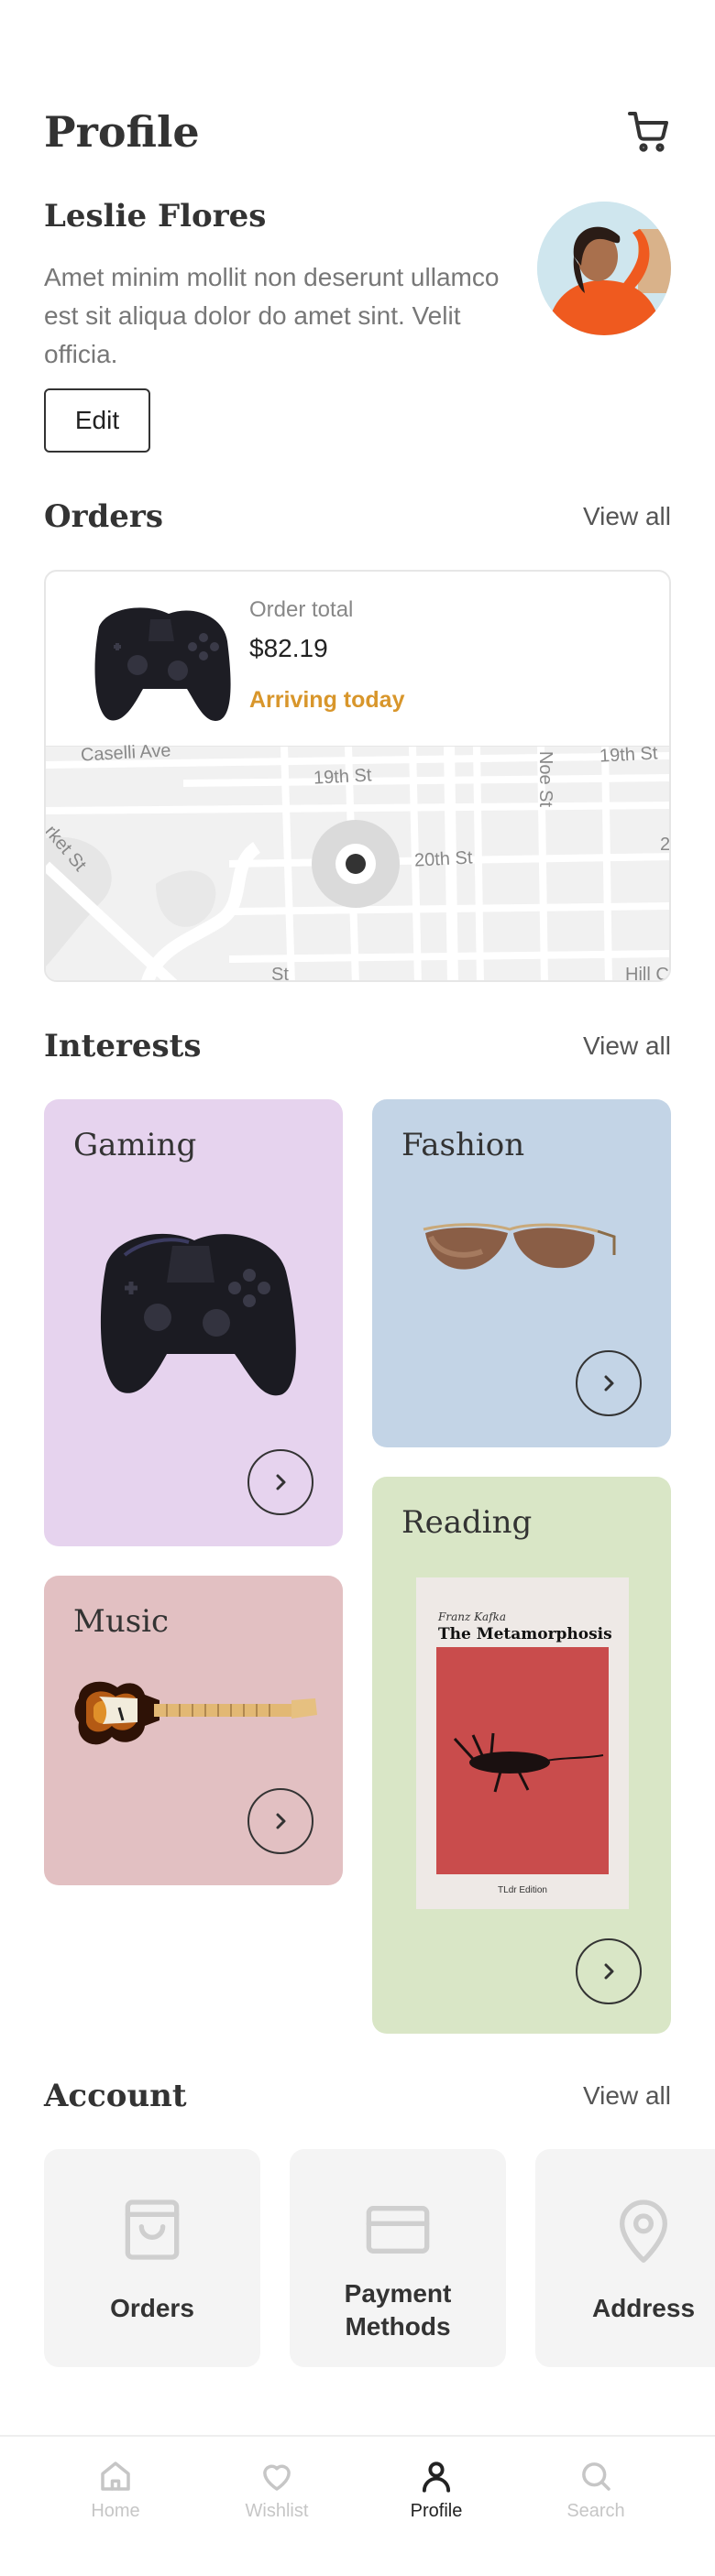 Image resolution: width=715 pixels, height=2576 pixels. What do you see at coordinates (301, 610) in the screenshot?
I see `order-total-label: Order total` at bounding box center [301, 610].